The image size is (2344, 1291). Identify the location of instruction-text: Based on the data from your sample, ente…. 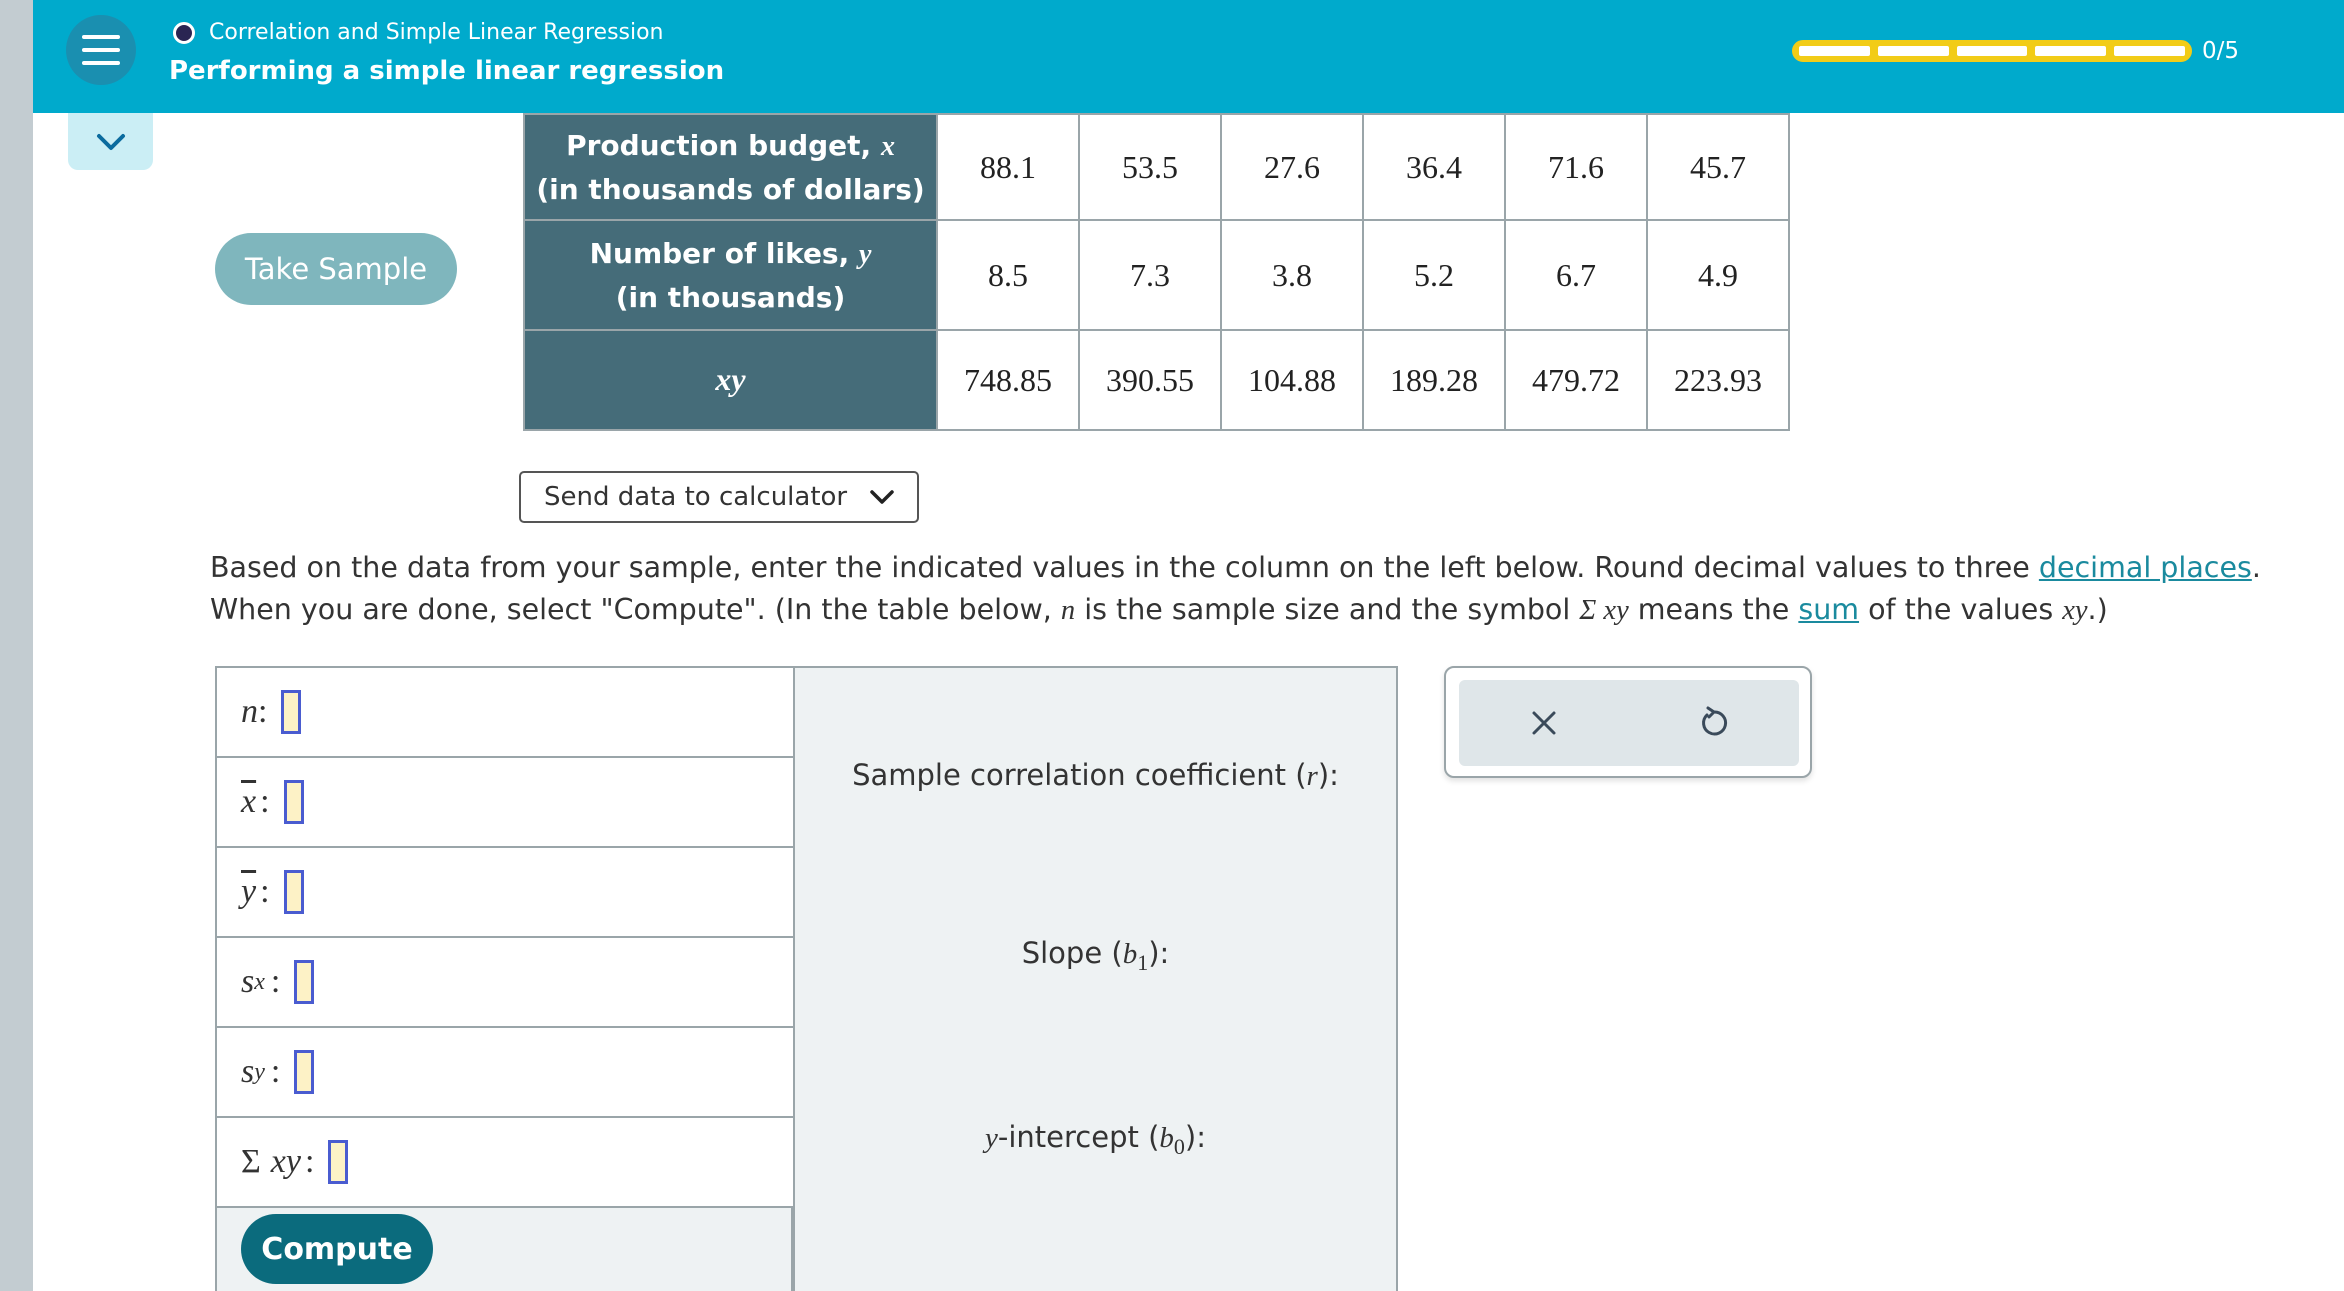
(1124, 567).